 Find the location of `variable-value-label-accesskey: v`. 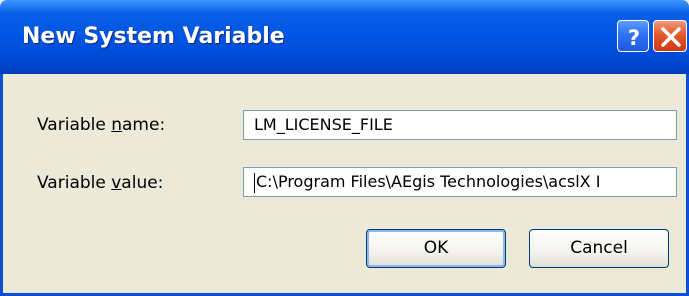

variable-value-label-accesskey: v is located at coordinates (116, 183).